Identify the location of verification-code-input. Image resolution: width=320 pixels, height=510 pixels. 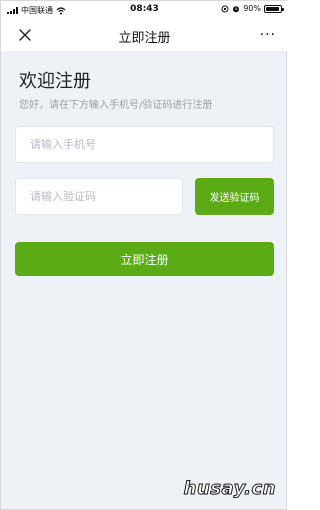
(99, 196).